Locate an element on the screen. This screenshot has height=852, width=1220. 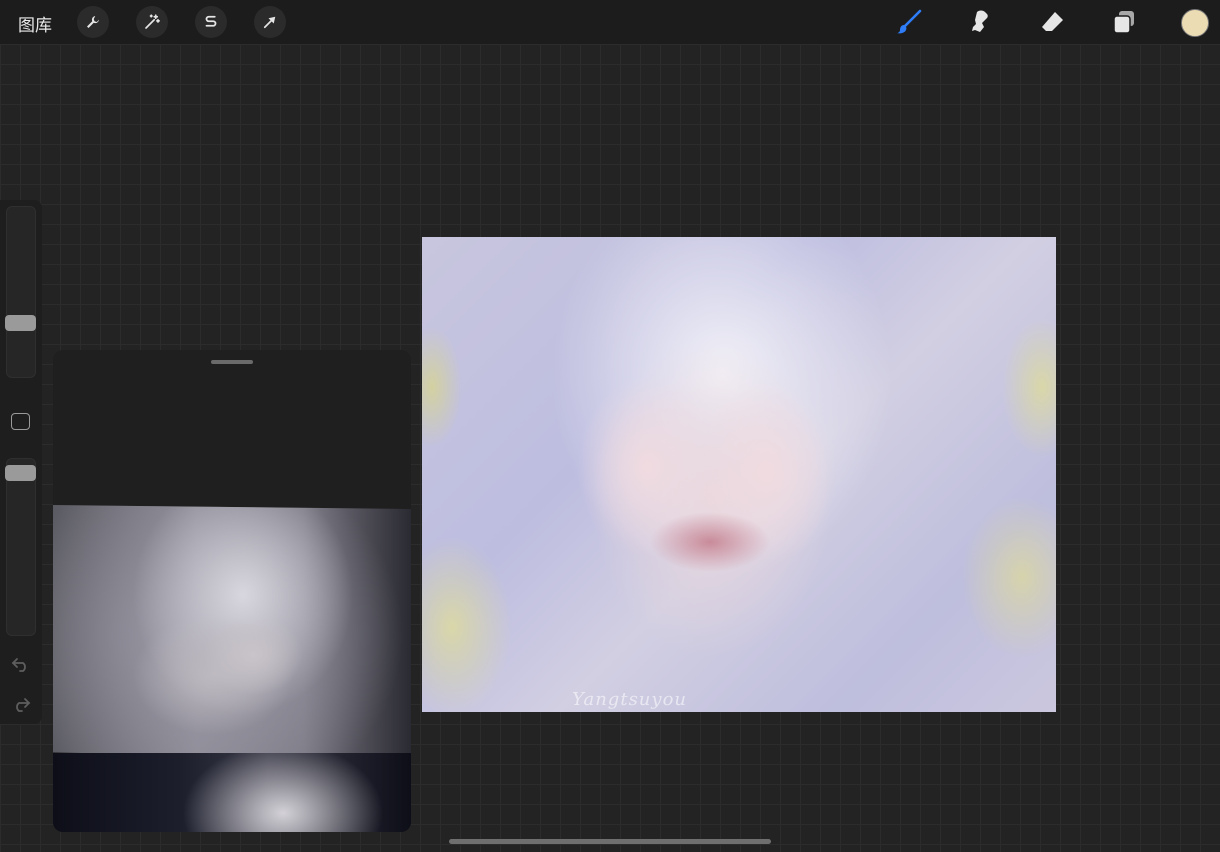
reference-image is located at coordinates (232, 632).